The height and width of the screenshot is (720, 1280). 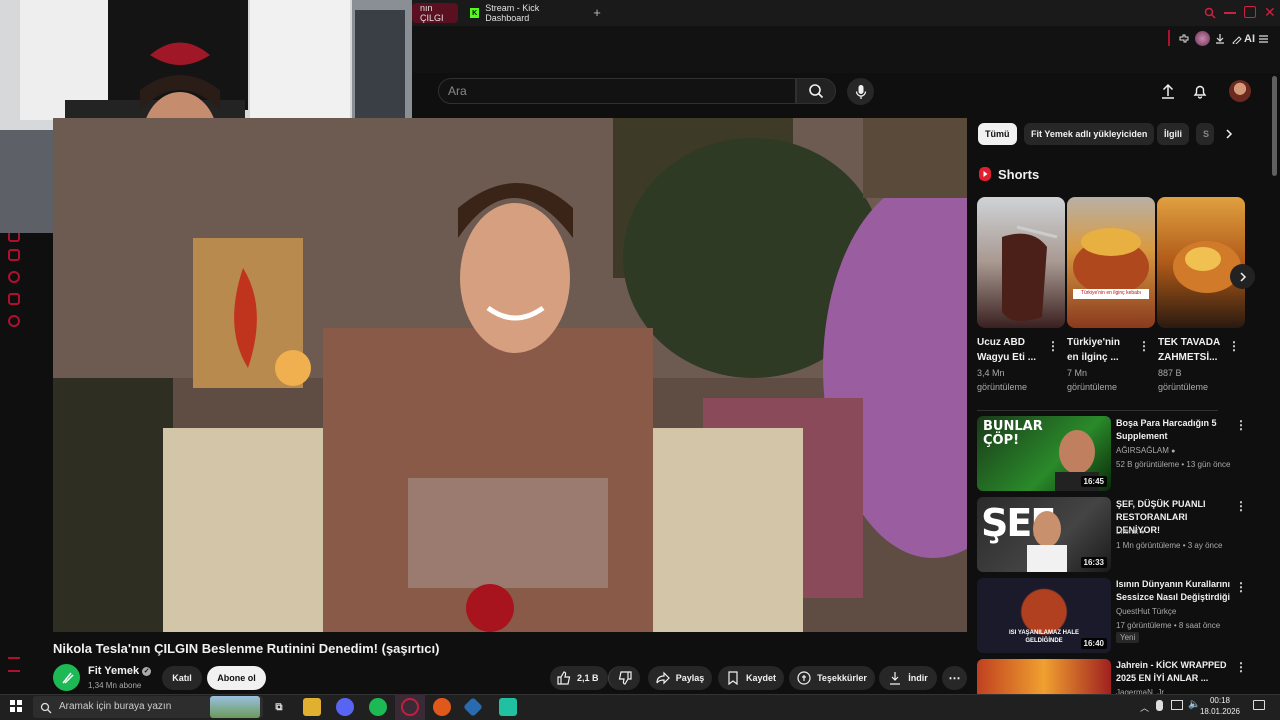 I want to click on opera-gx-icon, so click(x=410, y=707).